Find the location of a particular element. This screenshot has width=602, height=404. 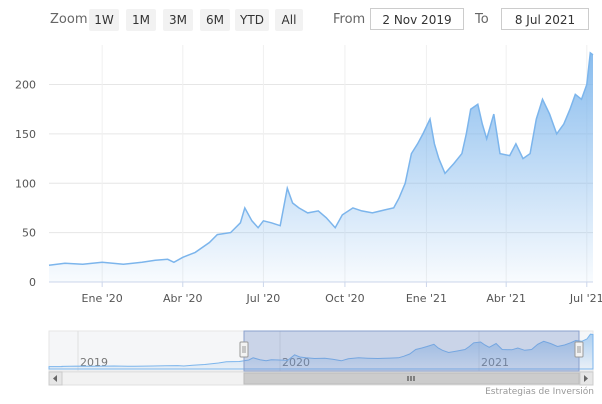

y-tick-label: 50 is located at coordinates (29, 233).